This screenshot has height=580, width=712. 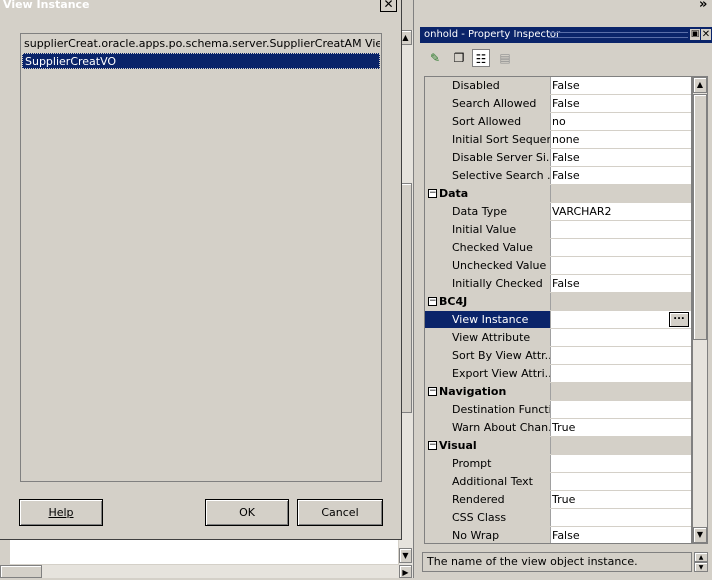 I want to click on splitter, so click(x=416, y=289).